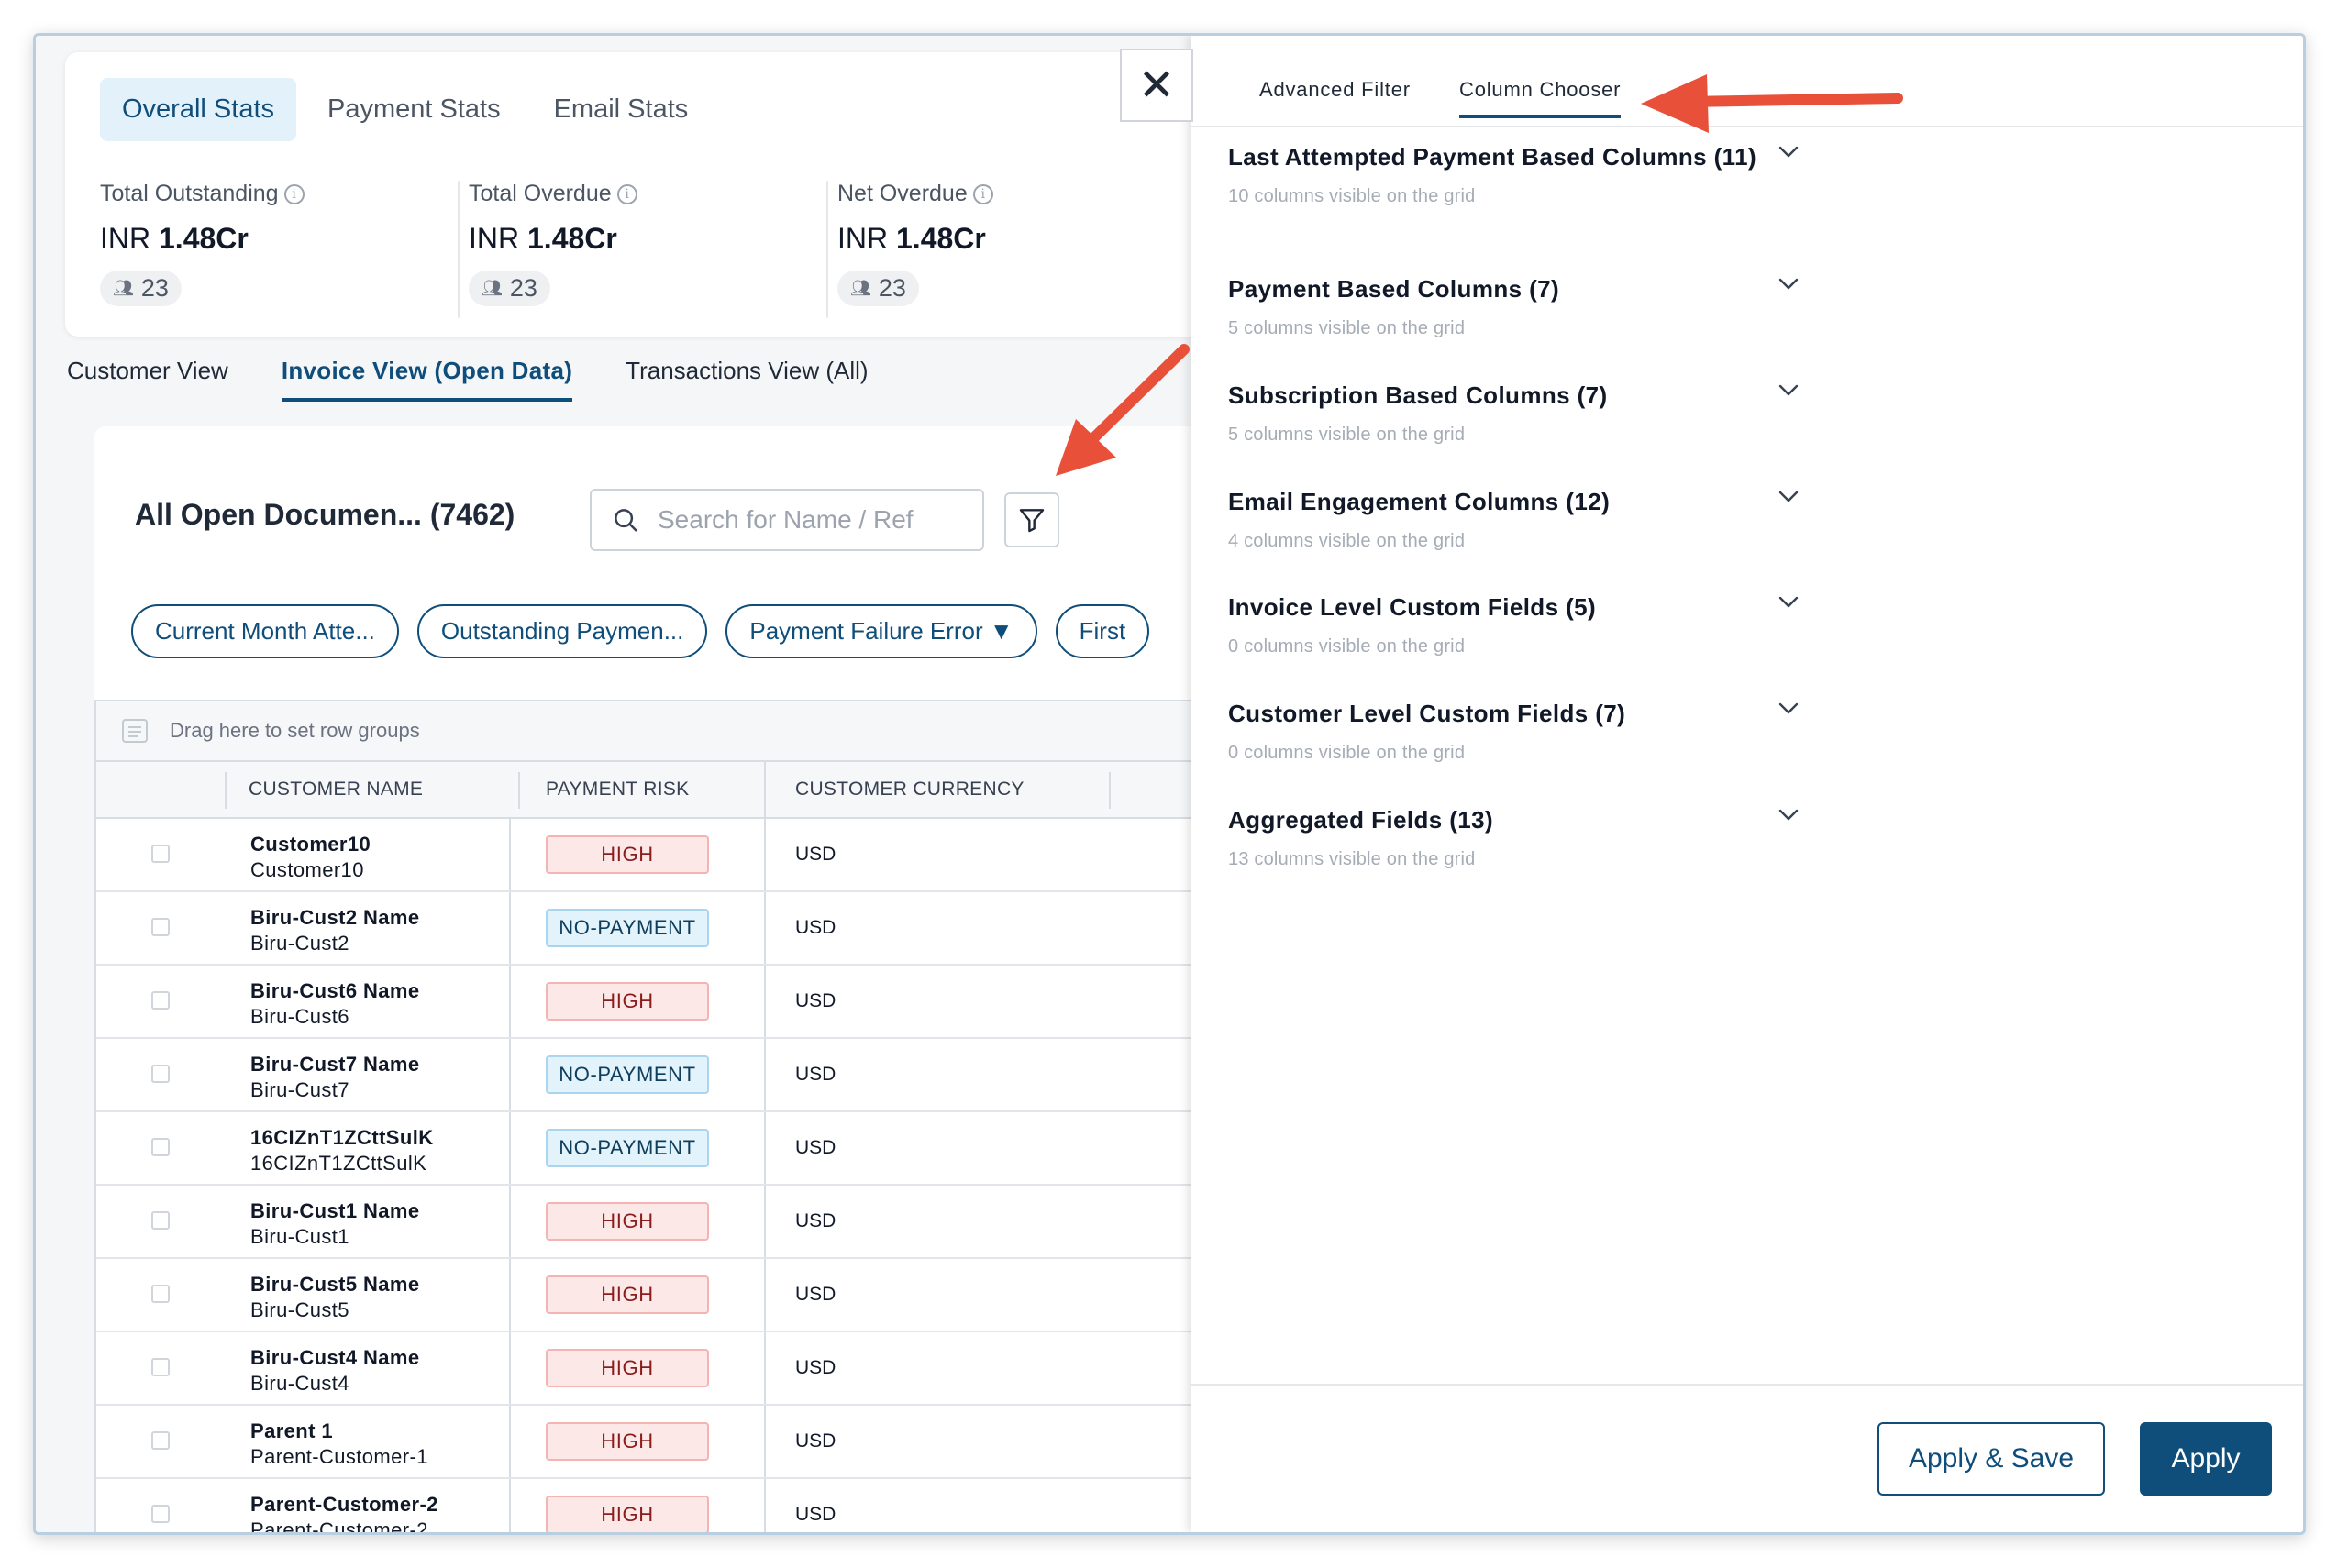 The height and width of the screenshot is (1568, 2337). What do you see at coordinates (325, 514) in the screenshot?
I see `grid-title: All Open Documen... (7462)` at bounding box center [325, 514].